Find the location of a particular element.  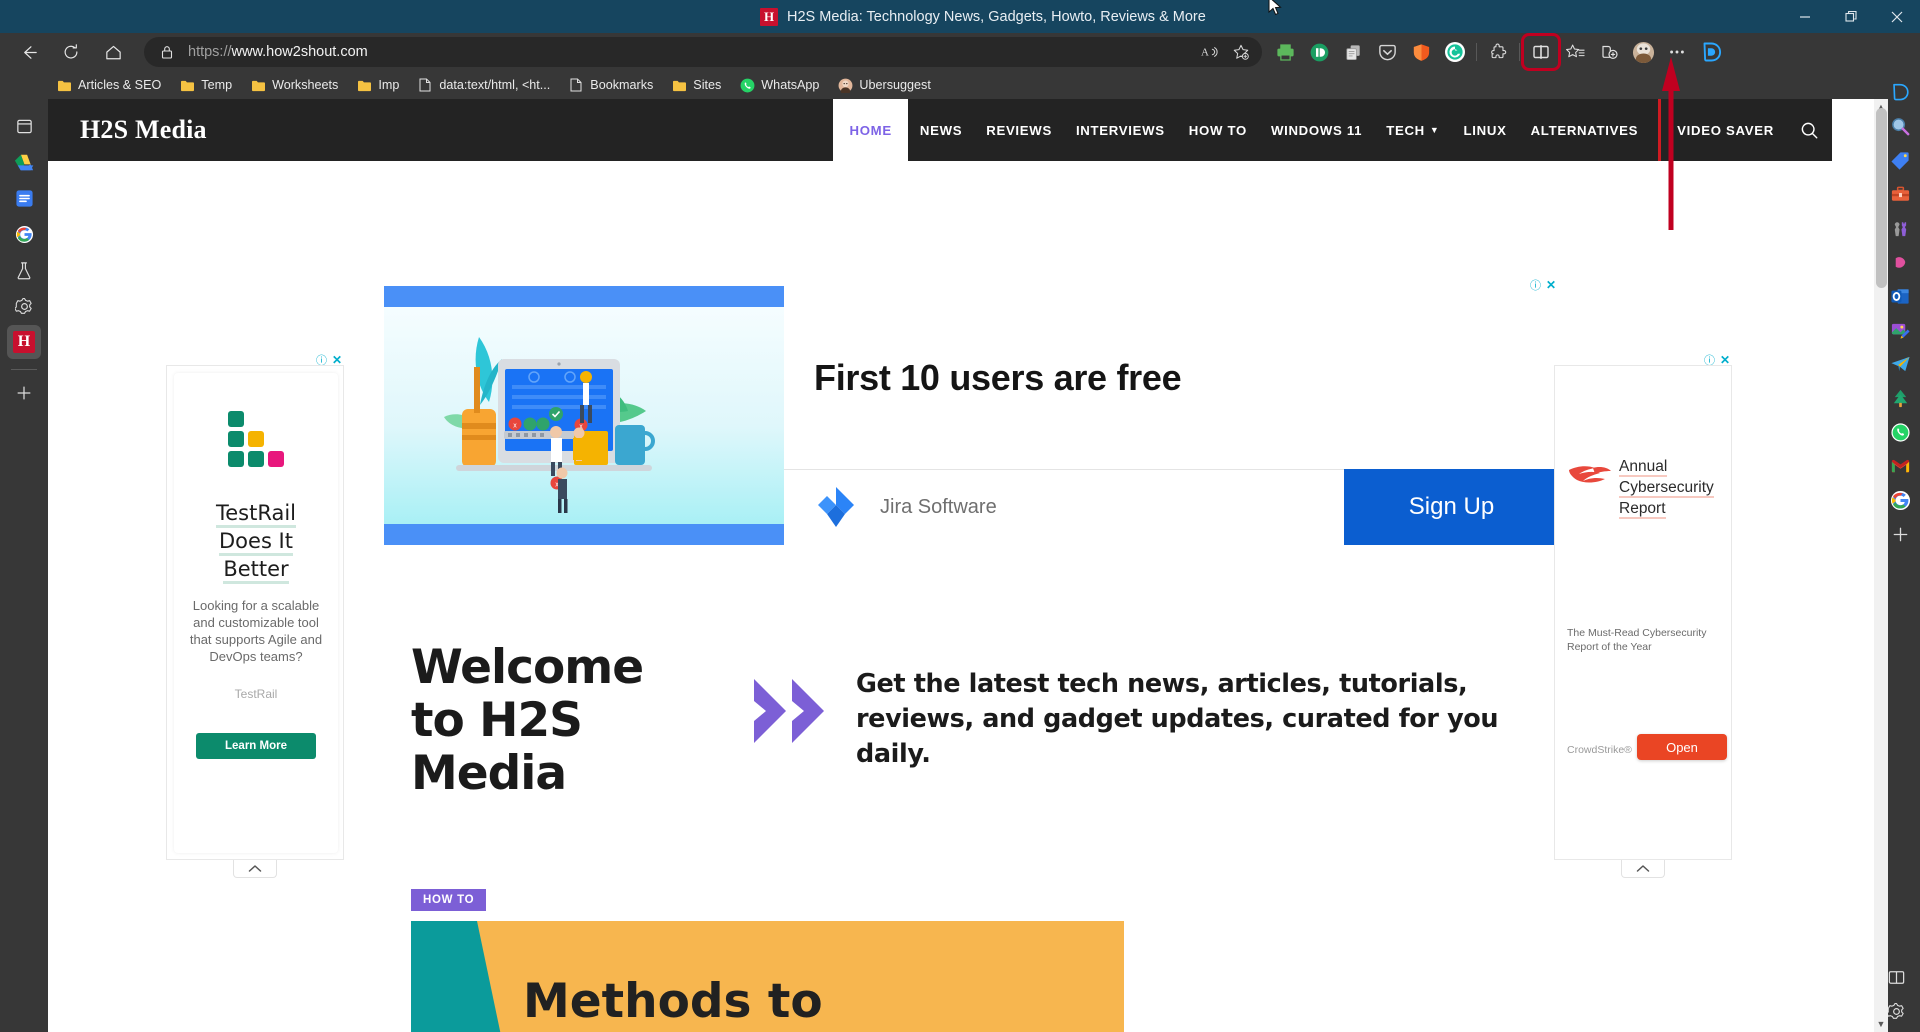

url-host: www.how2shout.com is located at coordinates (299, 52).